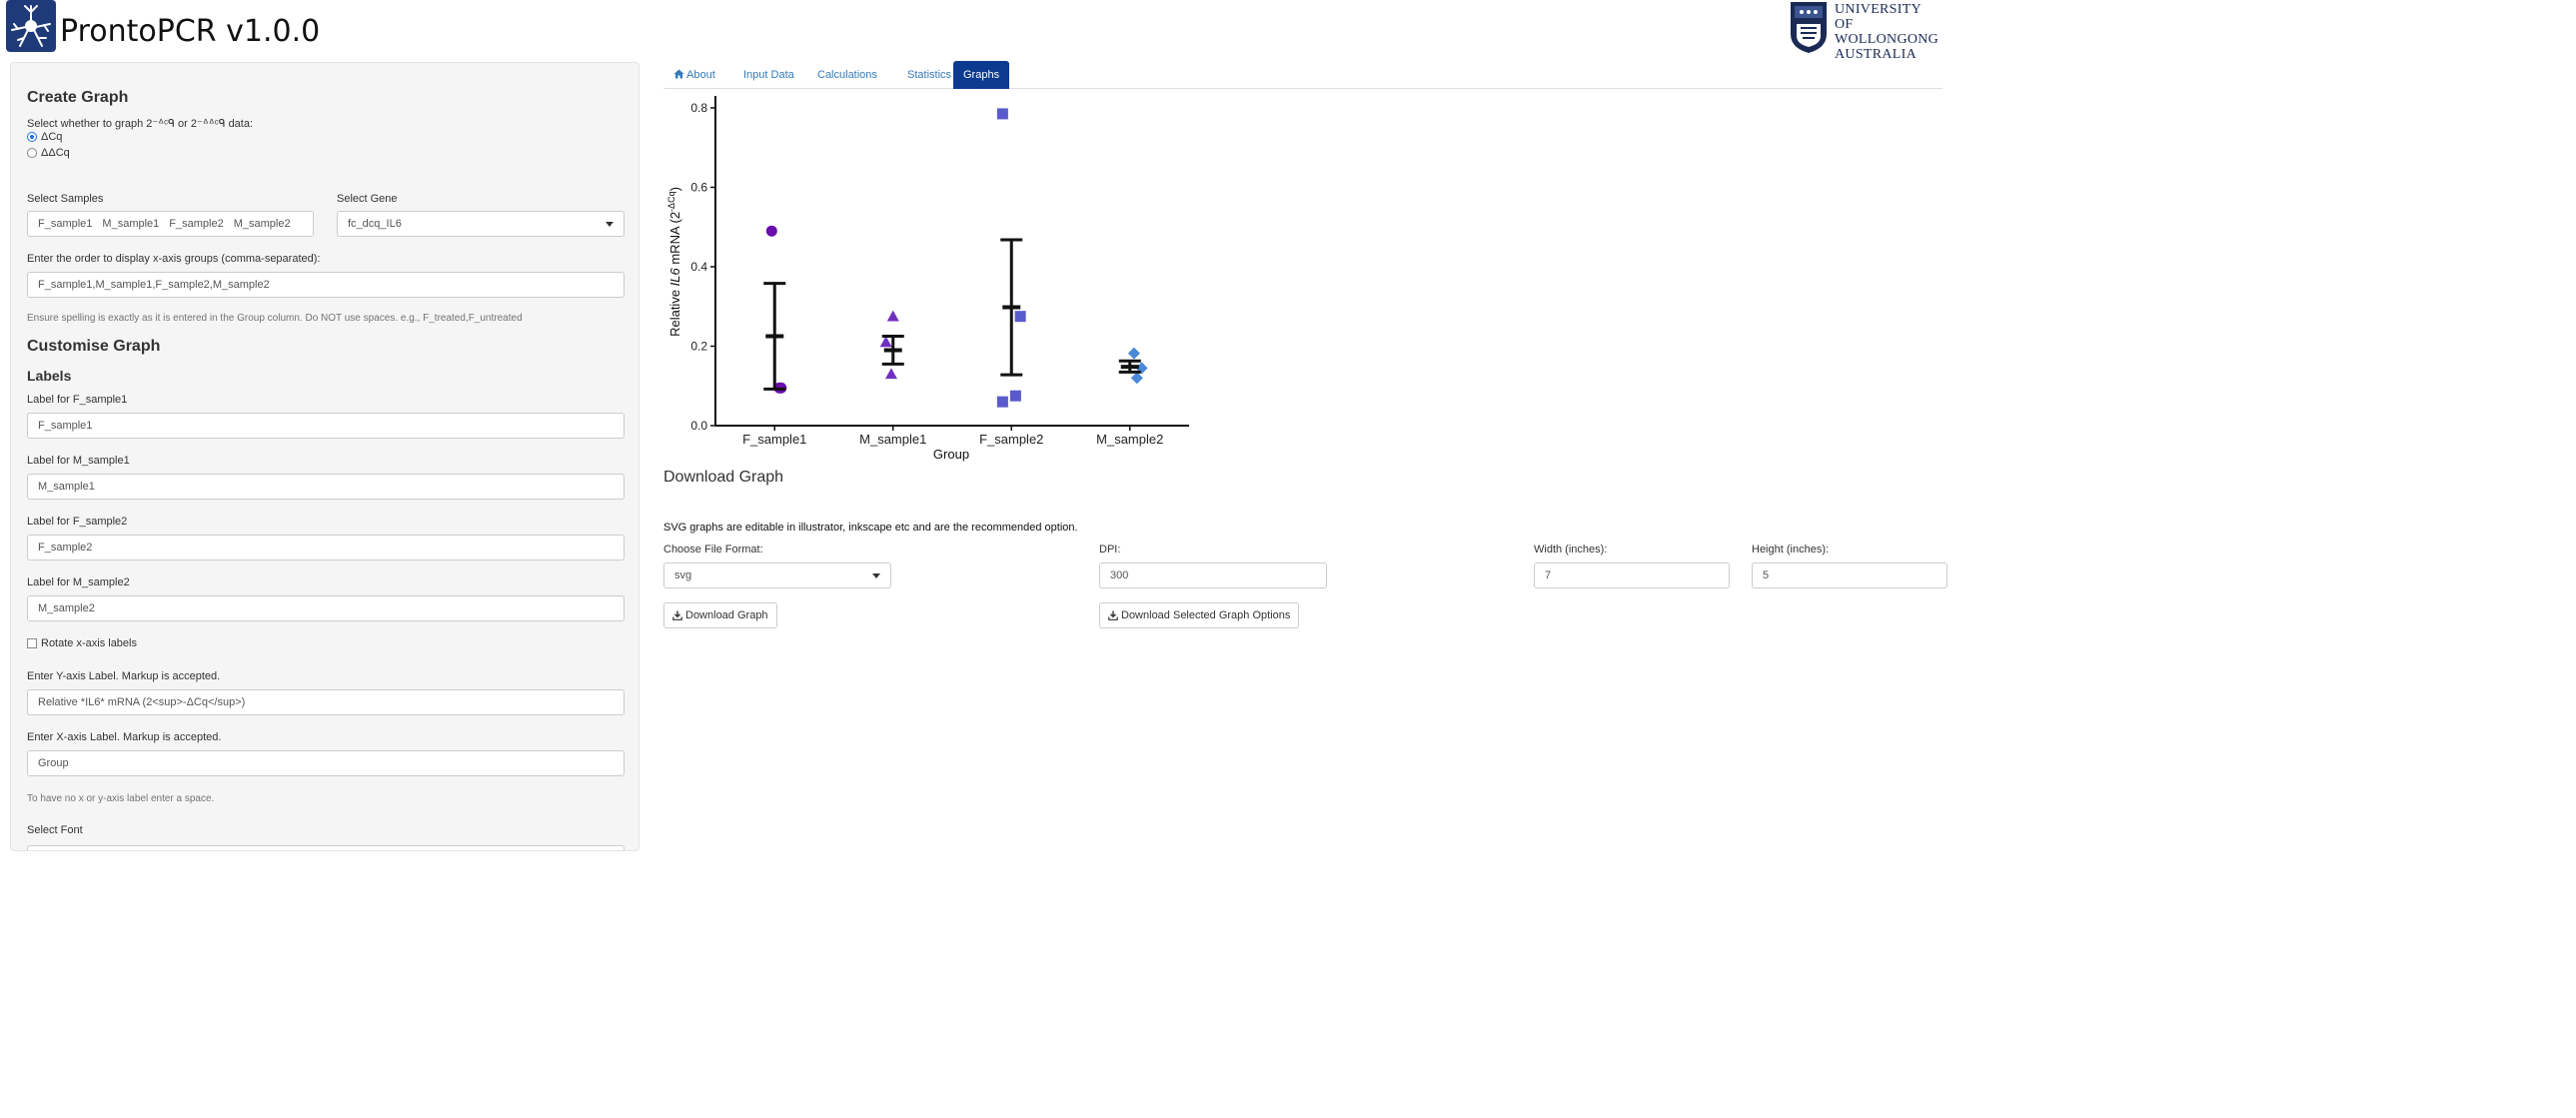  I want to click on y-axis-label: Relative IL6 mRNA (2-ΔCq), so click(674, 262).